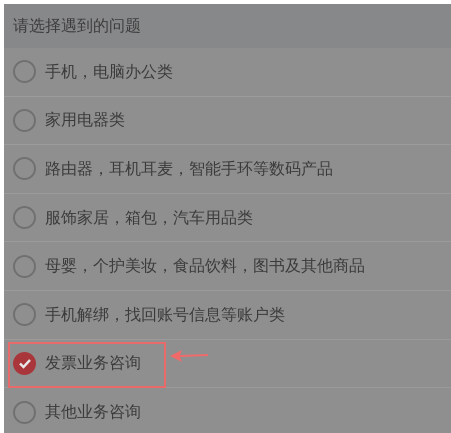  Describe the element at coordinates (189, 356) in the screenshot. I see `arrow-icon` at that location.